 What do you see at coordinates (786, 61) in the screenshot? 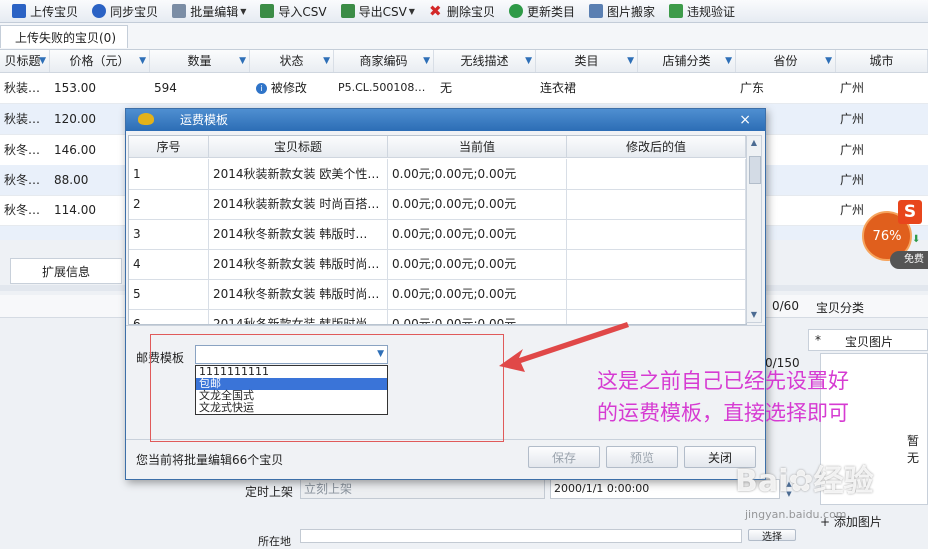
I see `col-province: 省份 ▼` at bounding box center [786, 61].